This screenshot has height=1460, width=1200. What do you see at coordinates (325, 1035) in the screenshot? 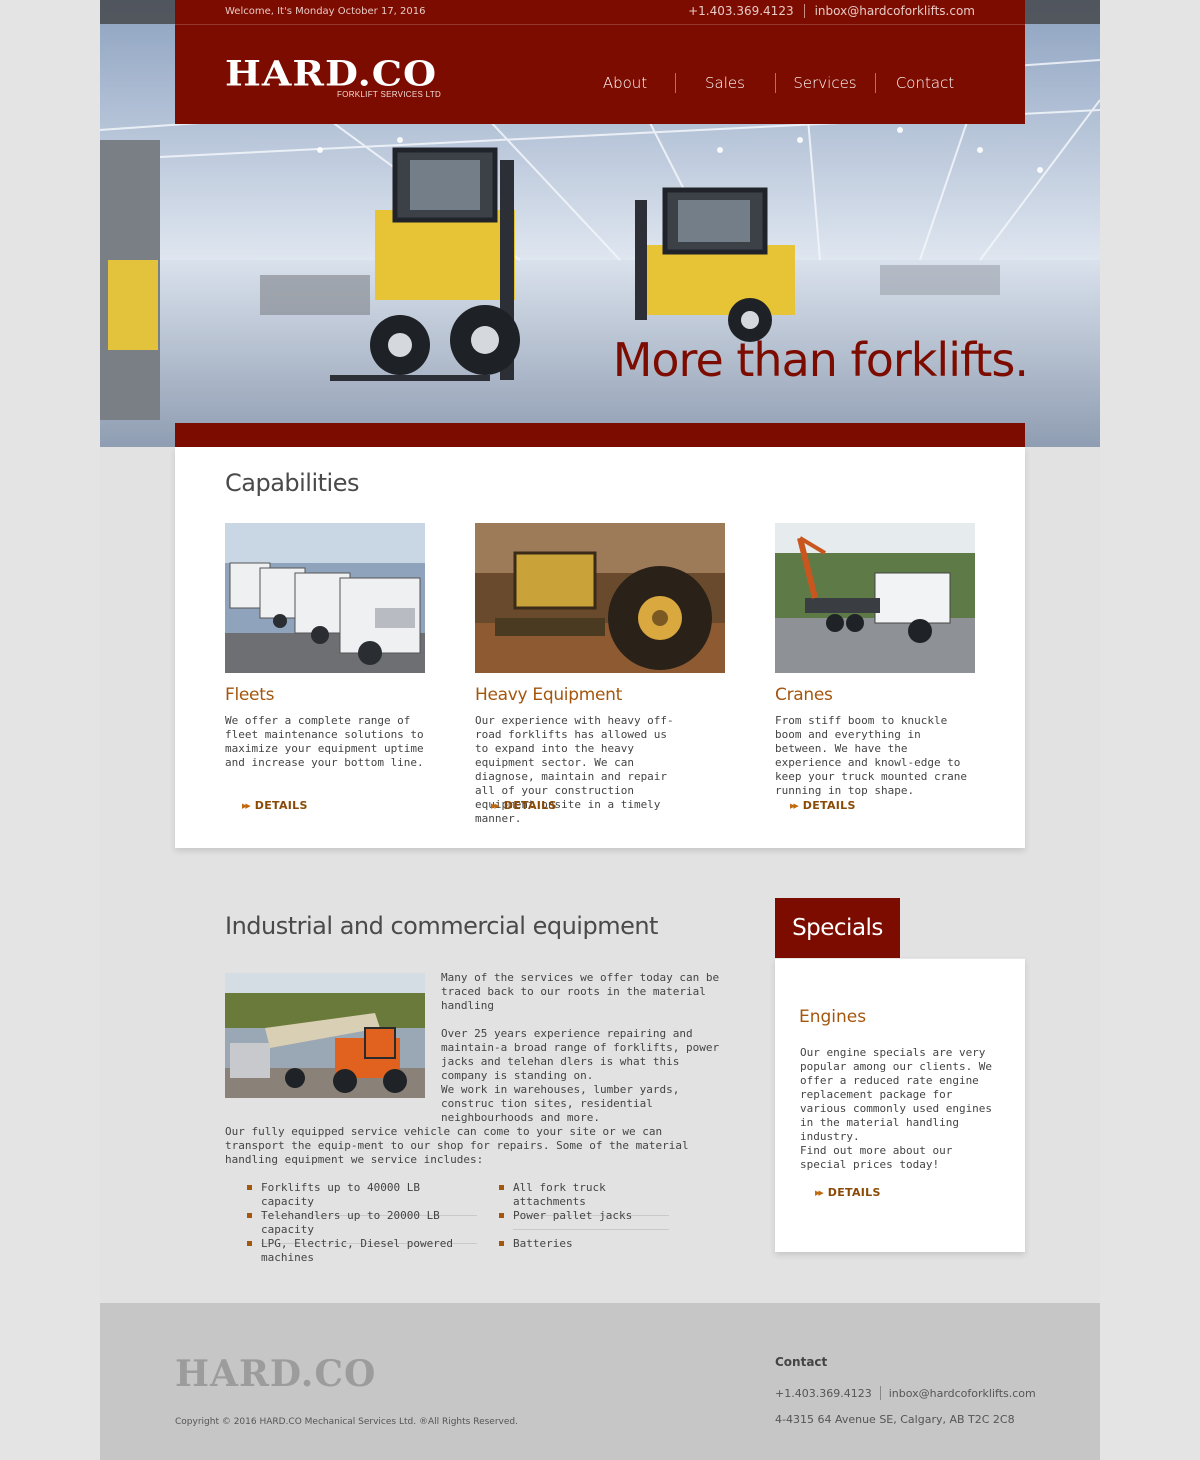
I see `telehandler-image` at bounding box center [325, 1035].